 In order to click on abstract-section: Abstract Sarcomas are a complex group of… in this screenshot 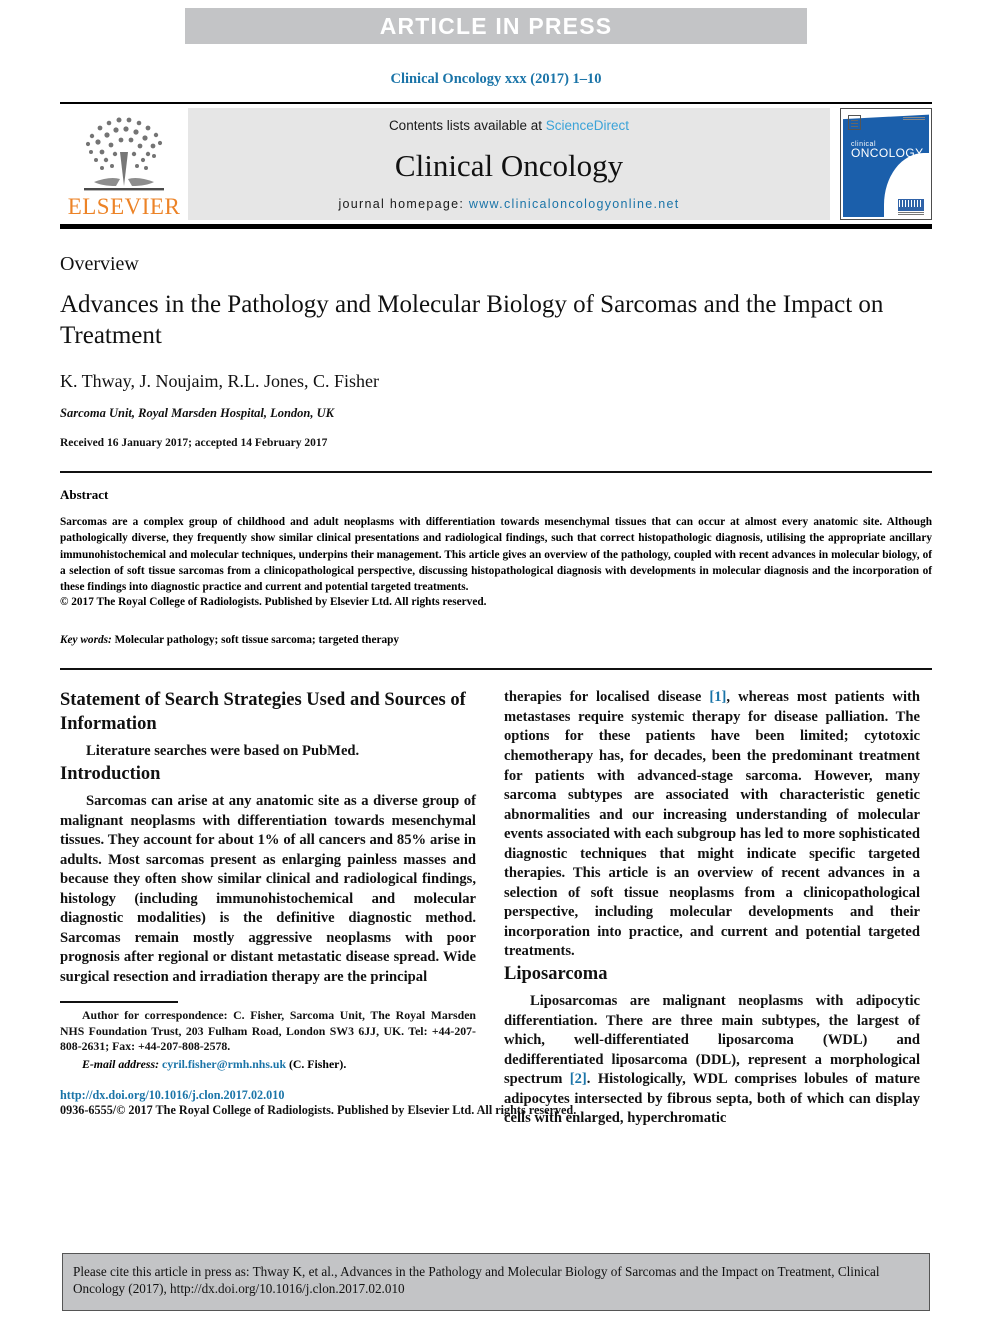, I will do `click(496, 566)`.